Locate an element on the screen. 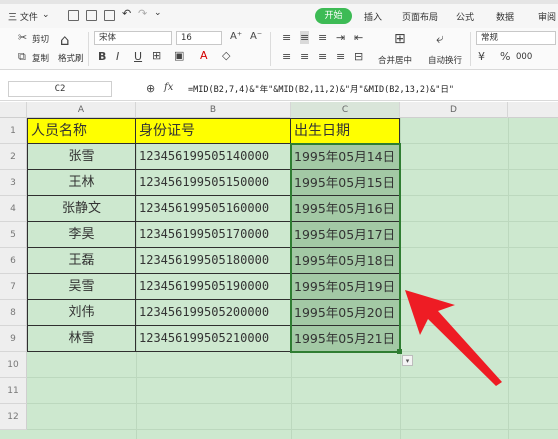 This screenshot has height=439, width=558. red-arrow-shape is located at coordinates (453, 338).